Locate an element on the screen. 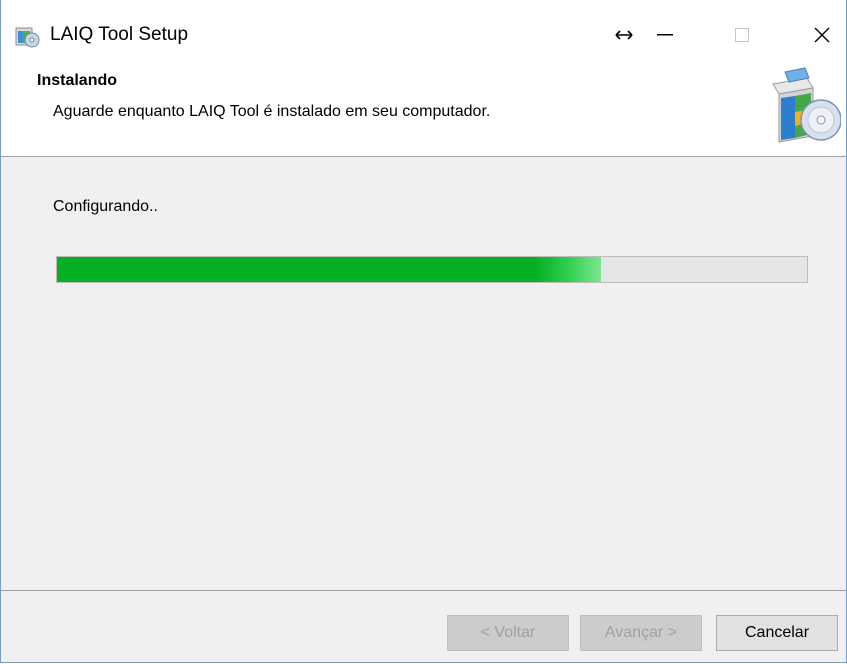  footer-divider is located at coordinates (423, 590).